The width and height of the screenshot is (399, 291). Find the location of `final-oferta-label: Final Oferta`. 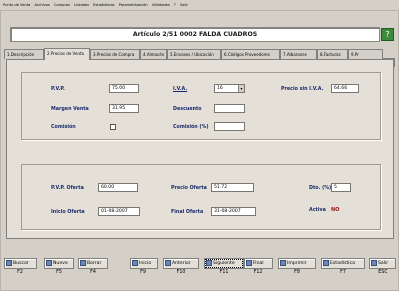

final-oferta-label: Final Oferta is located at coordinates (187, 212).